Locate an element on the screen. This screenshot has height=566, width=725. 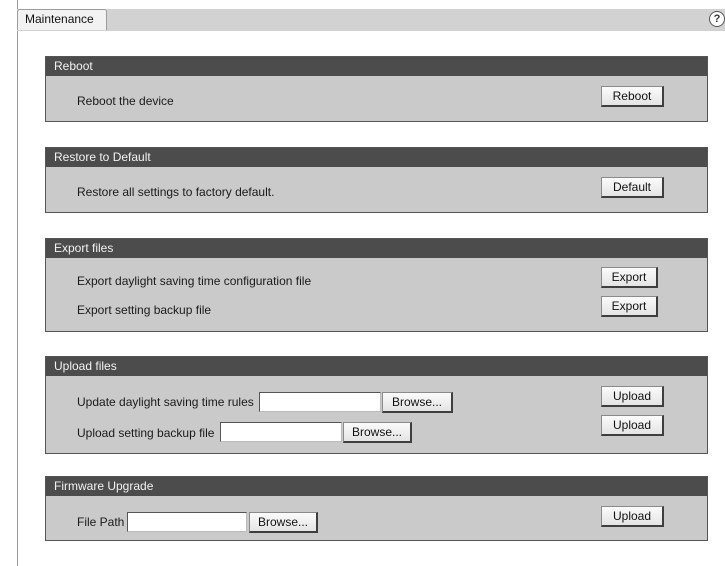
help-icon: ? is located at coordinates (717, 19).